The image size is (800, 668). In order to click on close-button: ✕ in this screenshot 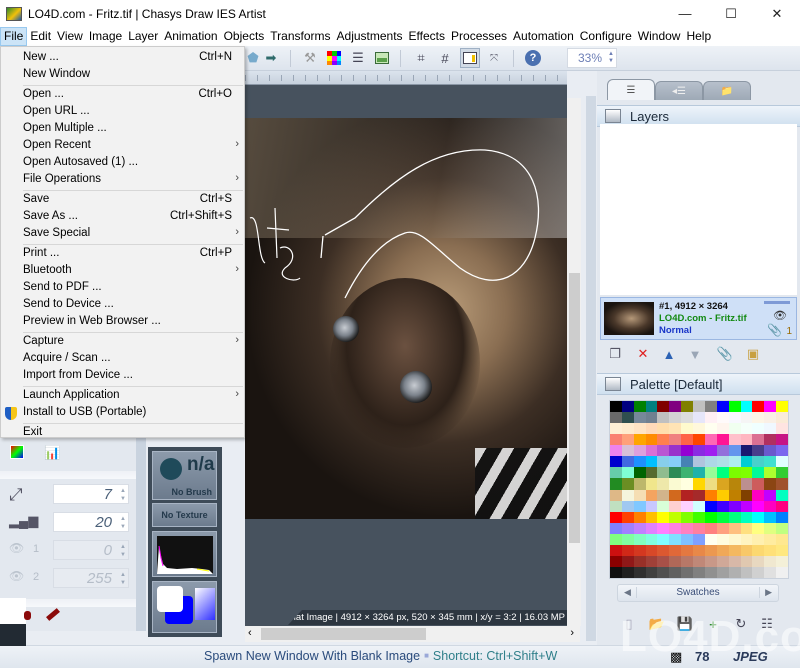, I will do `click(777, 13)`.